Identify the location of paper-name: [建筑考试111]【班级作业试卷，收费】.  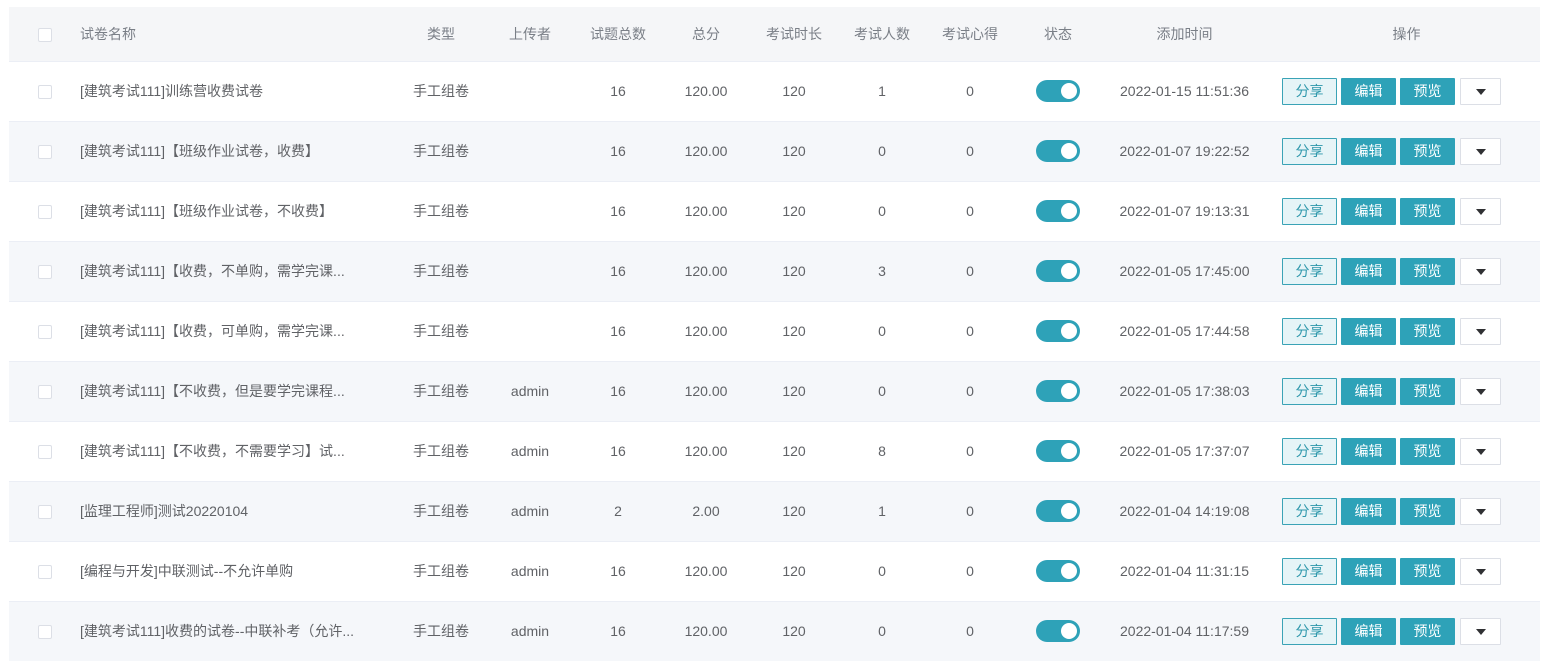
(230, 151).